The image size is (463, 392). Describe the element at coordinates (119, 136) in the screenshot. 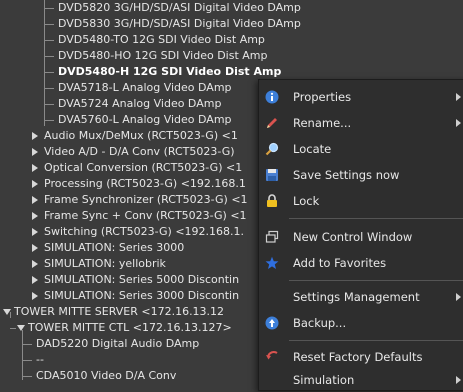

I see `tree-group: Audio Mux/DeMux (RCT5023-G) <1` at that location.